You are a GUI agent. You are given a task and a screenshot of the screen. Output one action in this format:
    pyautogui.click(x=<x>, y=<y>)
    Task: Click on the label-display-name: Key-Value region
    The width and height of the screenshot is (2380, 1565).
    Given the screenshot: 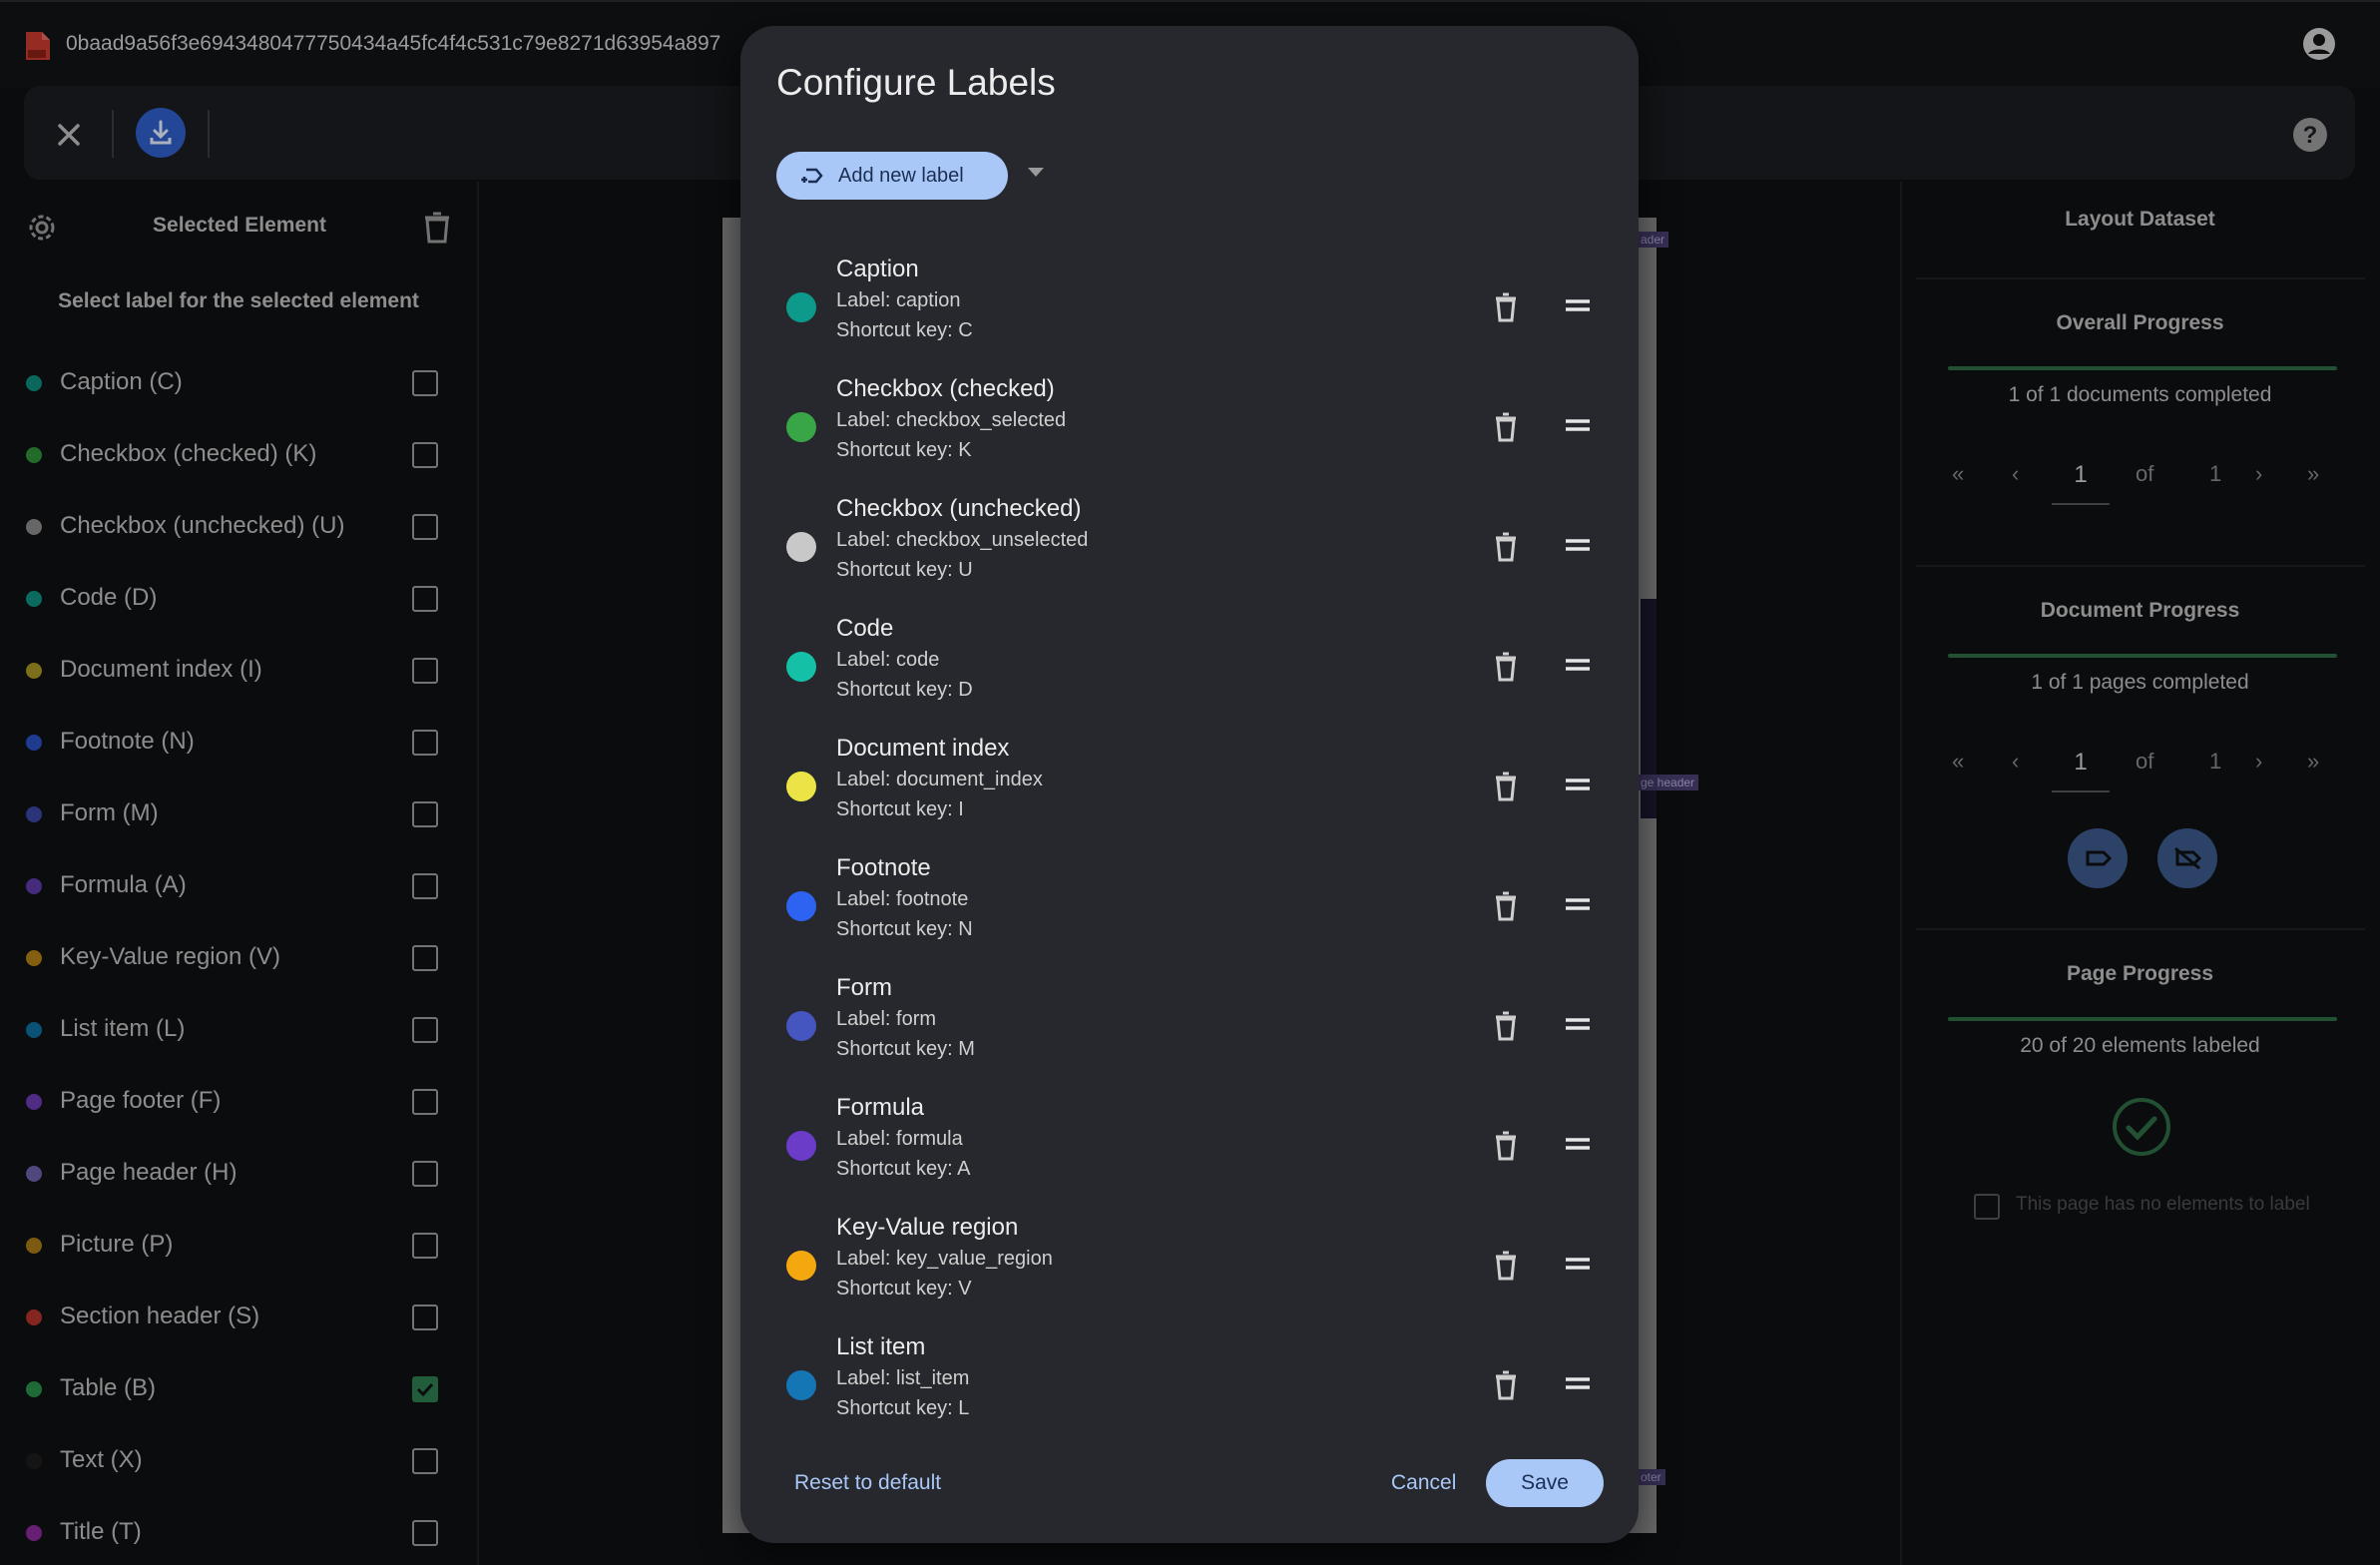 What is the action you would take?
    pyautogui.click(x=927, y=1227)
    